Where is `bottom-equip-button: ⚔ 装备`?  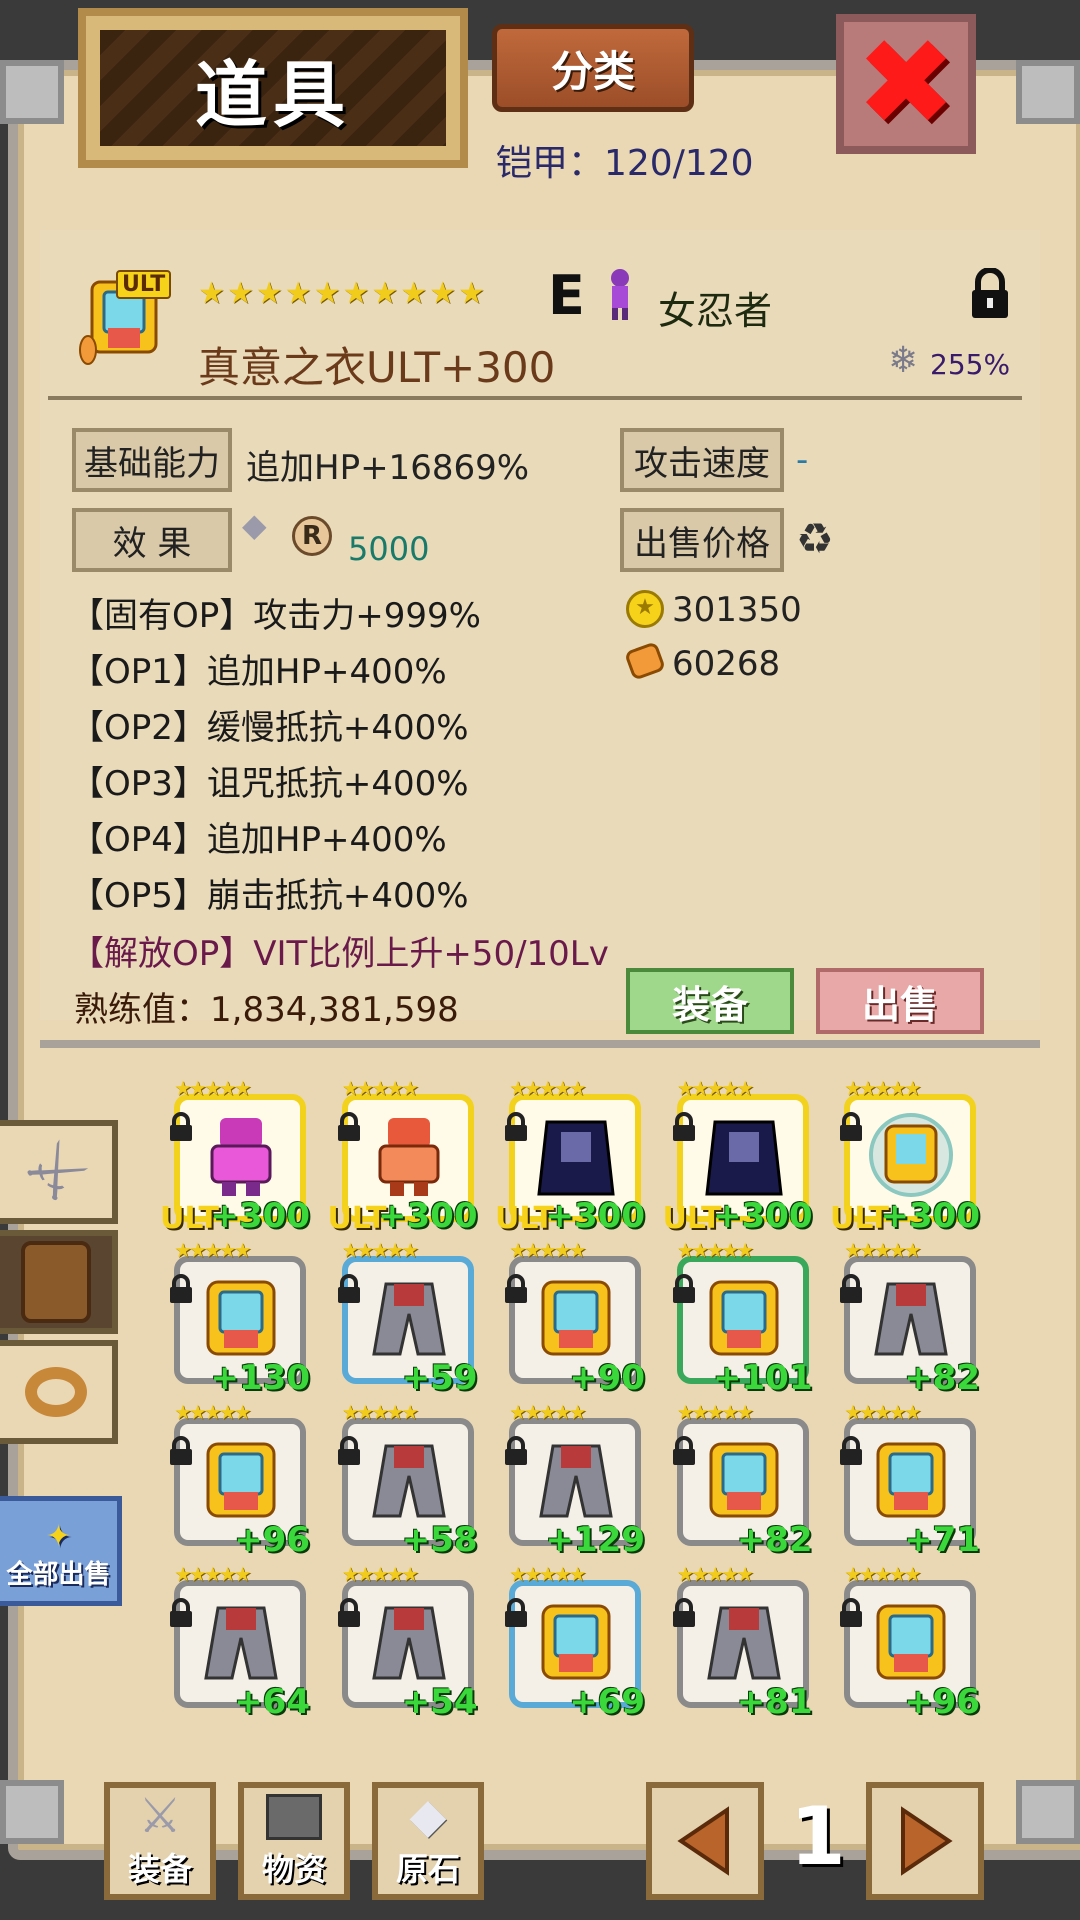
bottom-equip-button: ⚔ 装备 is located at coordinates (160, 1841).